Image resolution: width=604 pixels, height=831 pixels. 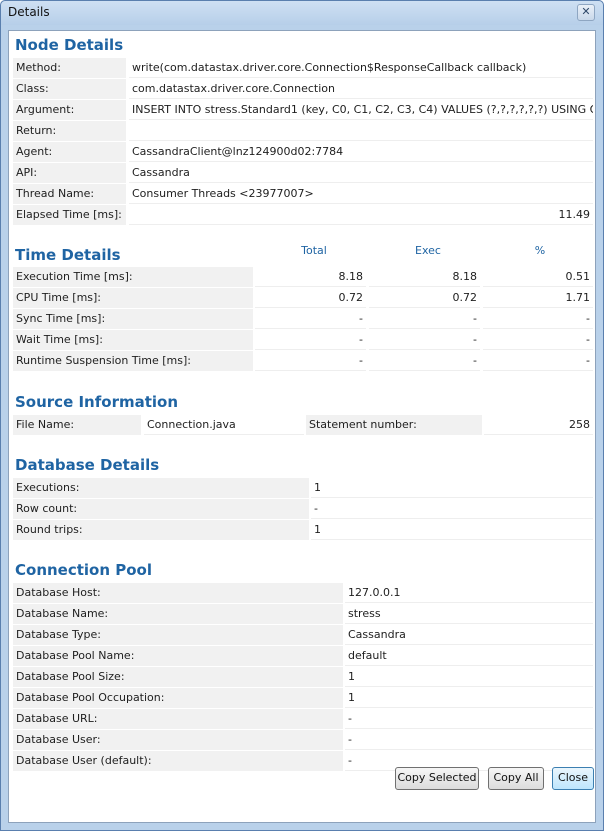 What do you see at coordinates (469, 593) in the screenshot?
I see `connection-pool-value: 127.0.0.1` at bounding box center [469, 593].